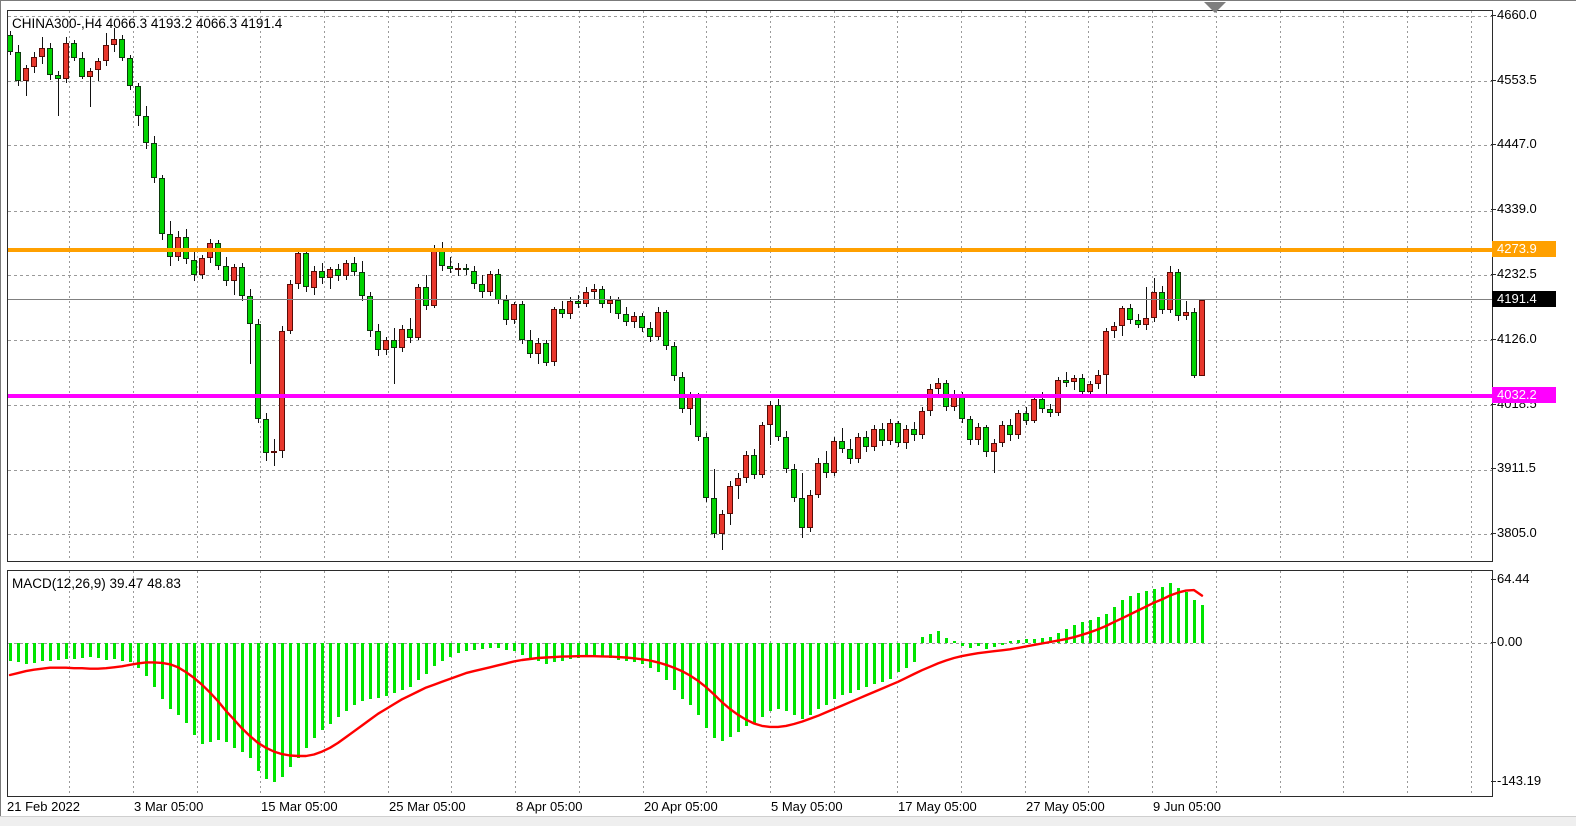  I want to click on resistance-line, so click(750, 249).